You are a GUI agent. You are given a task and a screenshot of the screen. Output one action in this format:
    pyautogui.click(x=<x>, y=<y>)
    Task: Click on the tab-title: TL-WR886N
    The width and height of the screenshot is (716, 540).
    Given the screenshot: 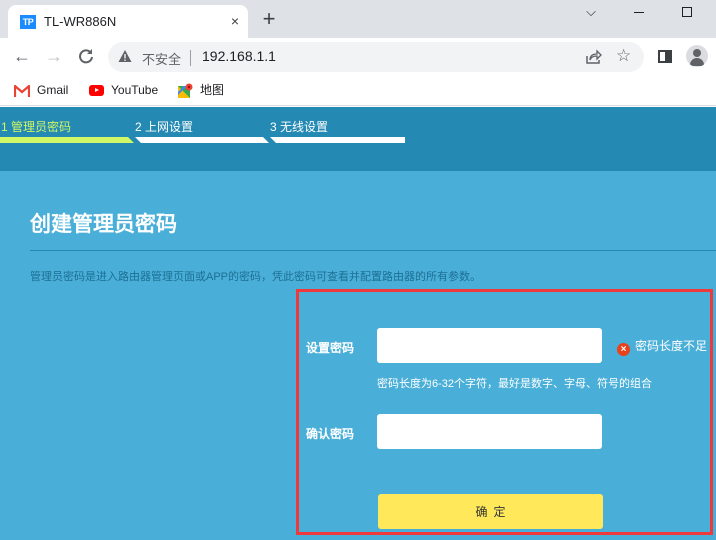 What is the action you would take?
    pyautogui.click(x=80, y=21)
    